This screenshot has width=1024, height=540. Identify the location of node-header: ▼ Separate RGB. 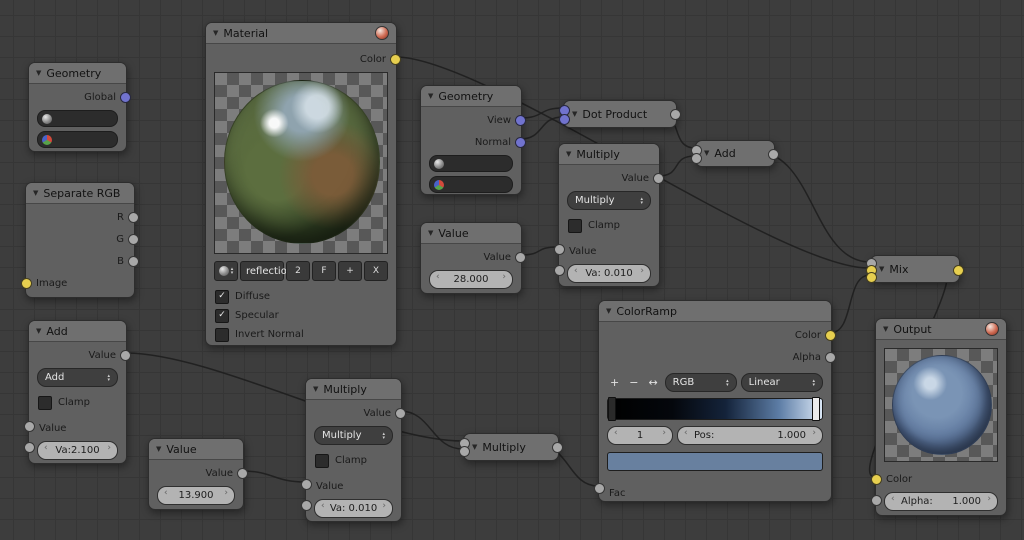
(80, 193).